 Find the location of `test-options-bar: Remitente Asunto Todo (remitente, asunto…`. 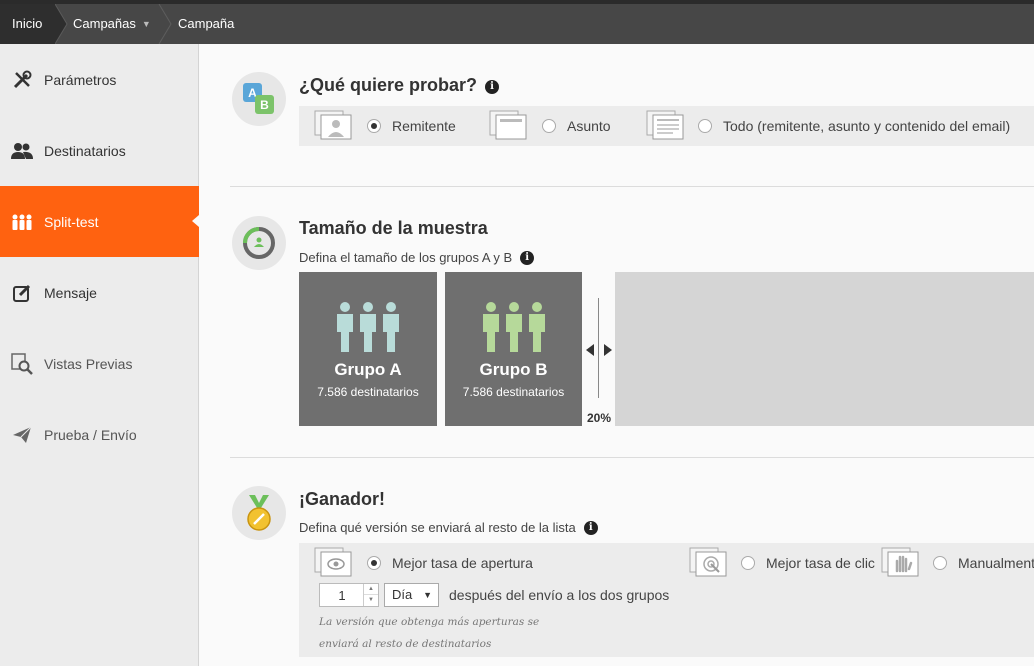

test-options-bar: Remitente Asunto Todo (remitente, asunto… is located at coordinates (666, 126).